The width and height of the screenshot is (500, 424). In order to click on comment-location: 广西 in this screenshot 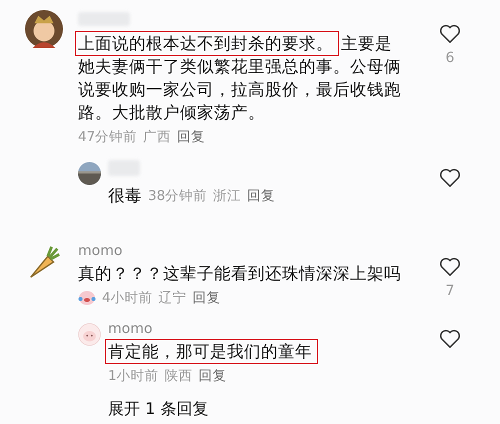, I will do `click(157, 137)`.